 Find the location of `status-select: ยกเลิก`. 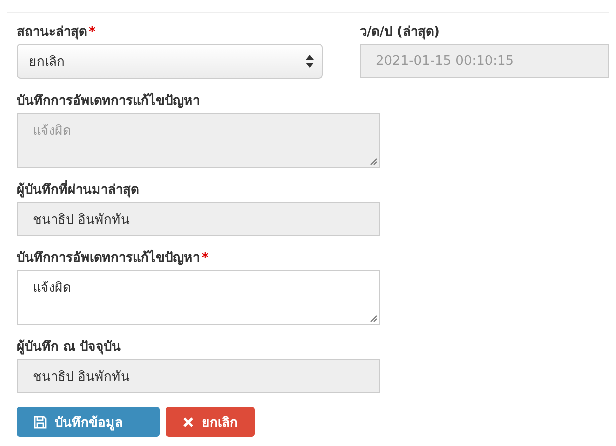

status-select: ยกเลิก is located at coordinates (170, 61).